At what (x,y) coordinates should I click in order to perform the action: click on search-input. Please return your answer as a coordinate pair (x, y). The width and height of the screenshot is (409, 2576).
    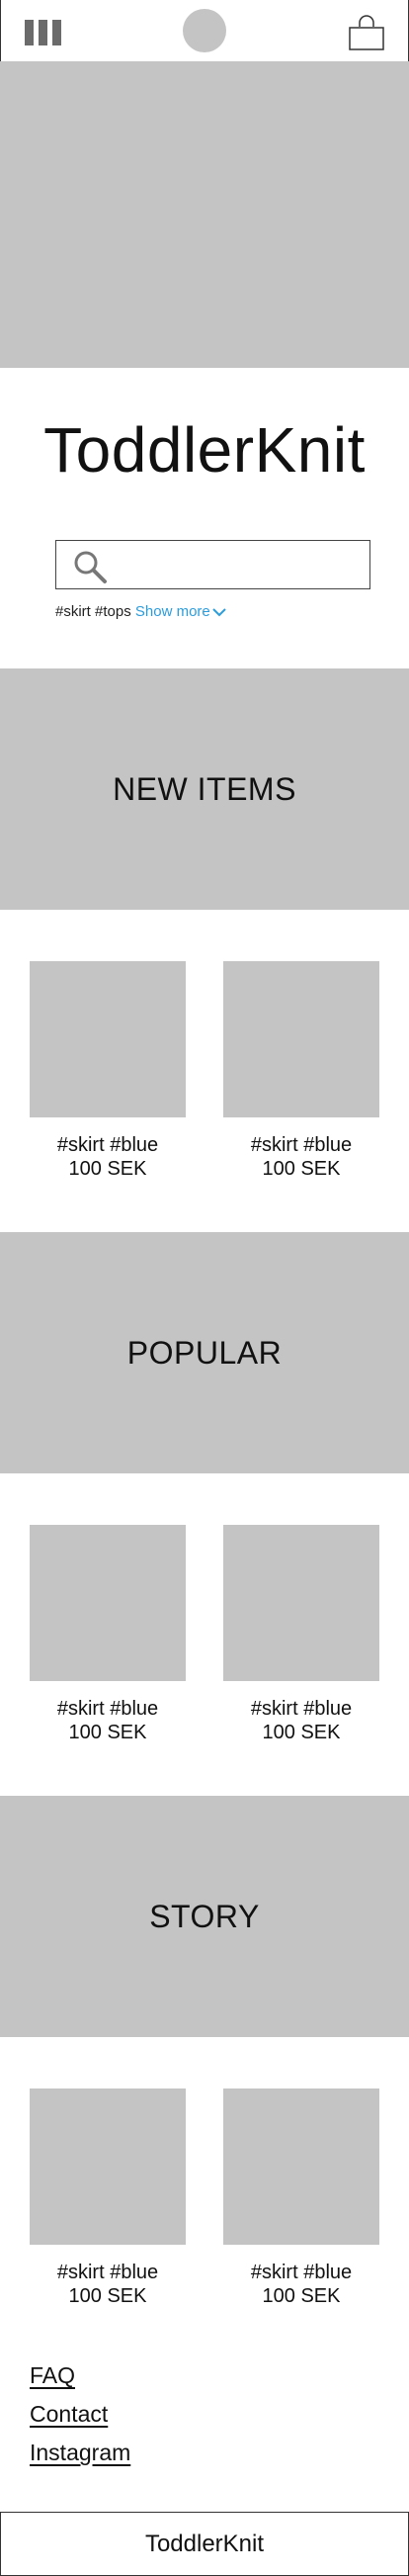
    Looking at the image, I should click on (239, 565).